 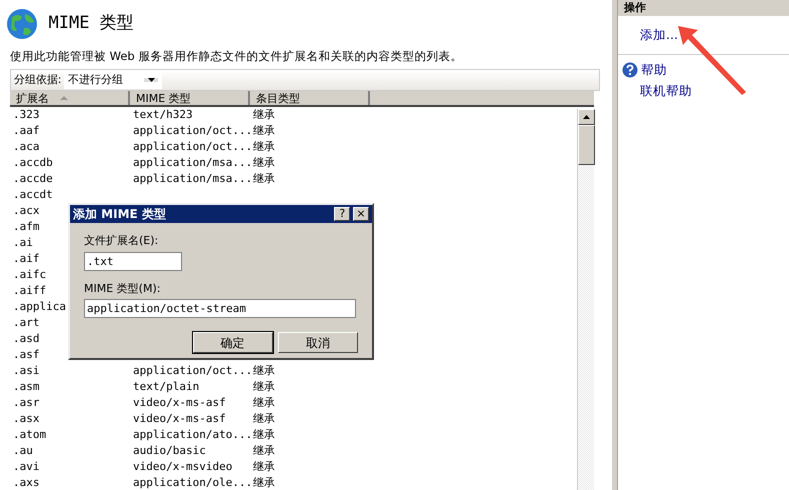 I want to click on table-cell-text: .aifc, so click(x=29, y=275).